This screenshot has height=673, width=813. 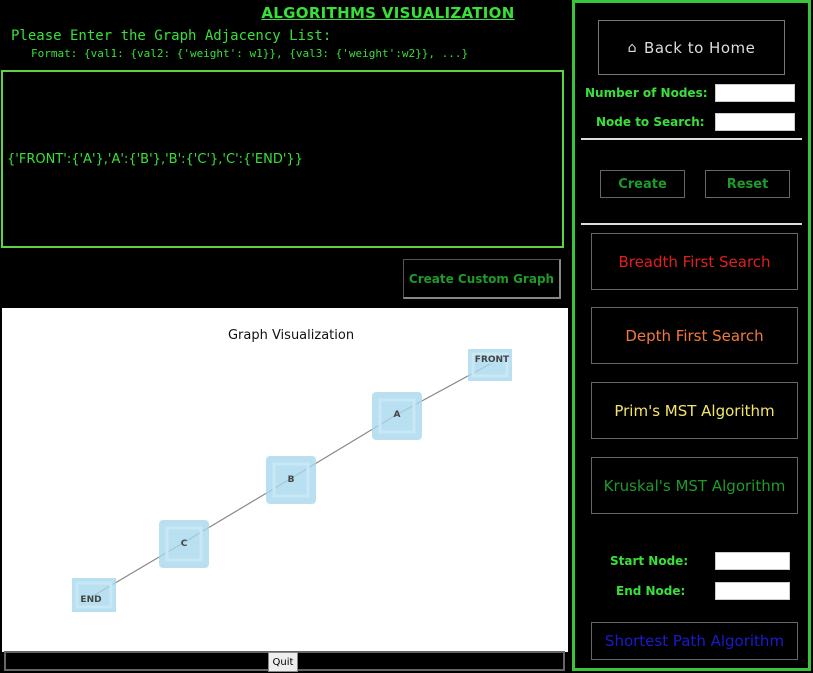 What do you see at coordinates (694, 261) in the screenshot?
I see `bfs-button: Breadth First Search` at bounding box center [694, 261].